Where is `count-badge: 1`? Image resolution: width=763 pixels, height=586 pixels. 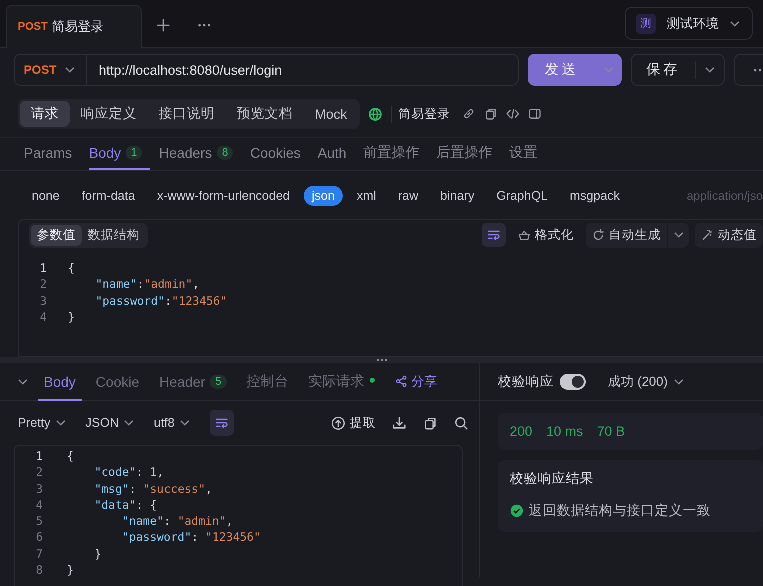 count-badge: 1 is located at coordinates (134, 153).